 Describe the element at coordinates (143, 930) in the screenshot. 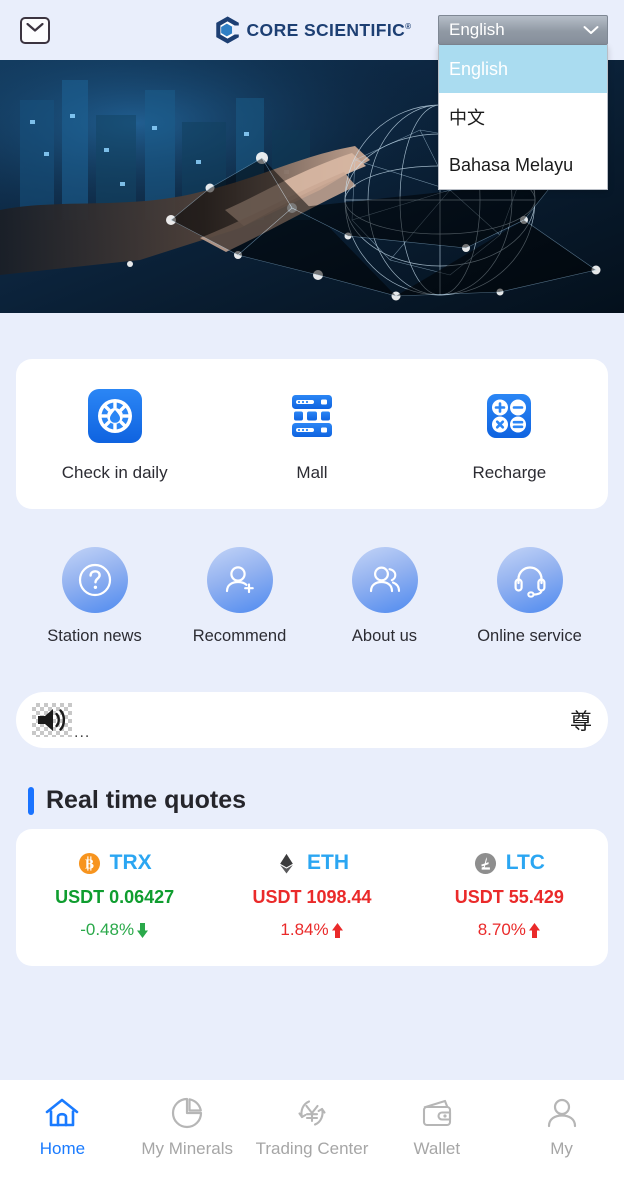

I see `arrow-down-icon` at that location.